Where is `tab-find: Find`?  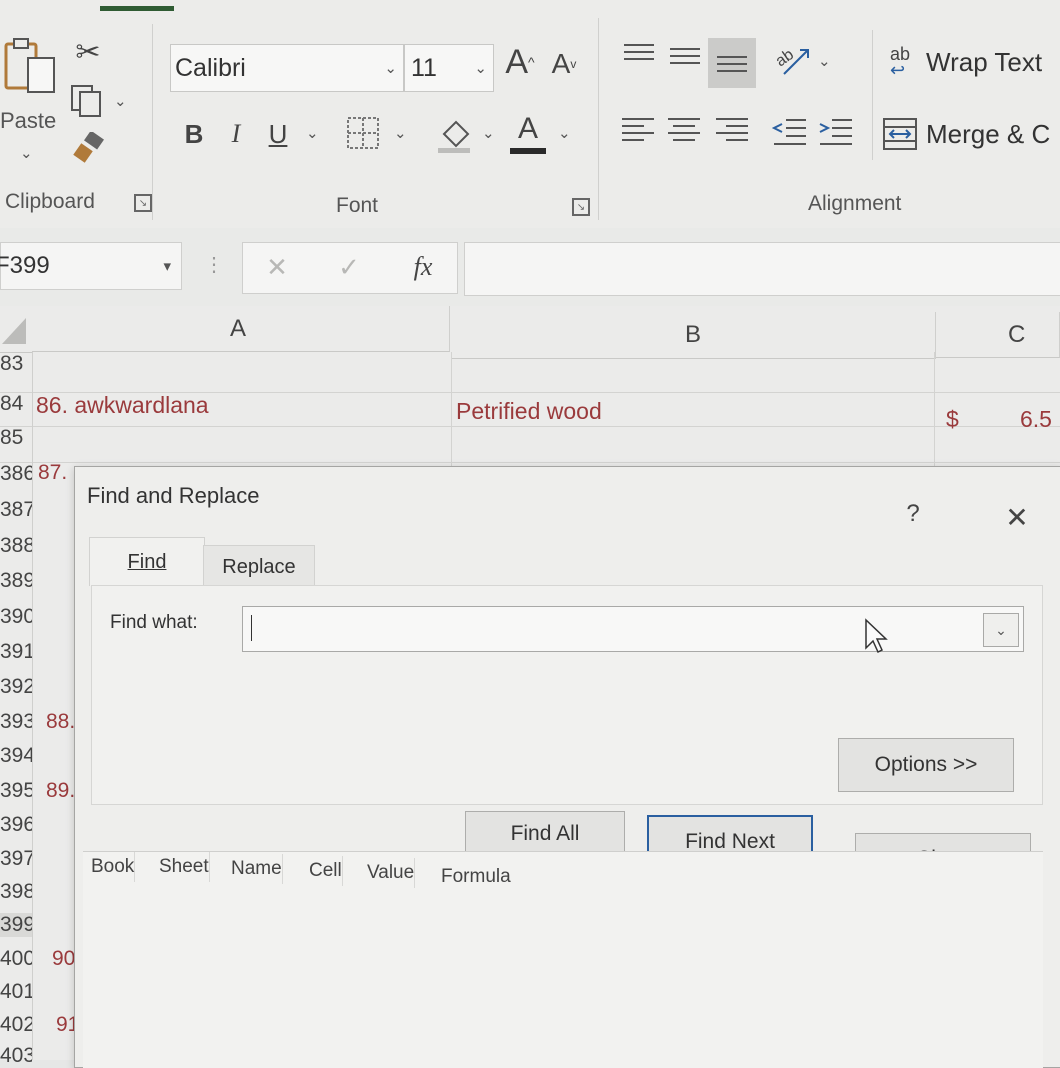
tab-find: Find is located at coordinates (147, 561).